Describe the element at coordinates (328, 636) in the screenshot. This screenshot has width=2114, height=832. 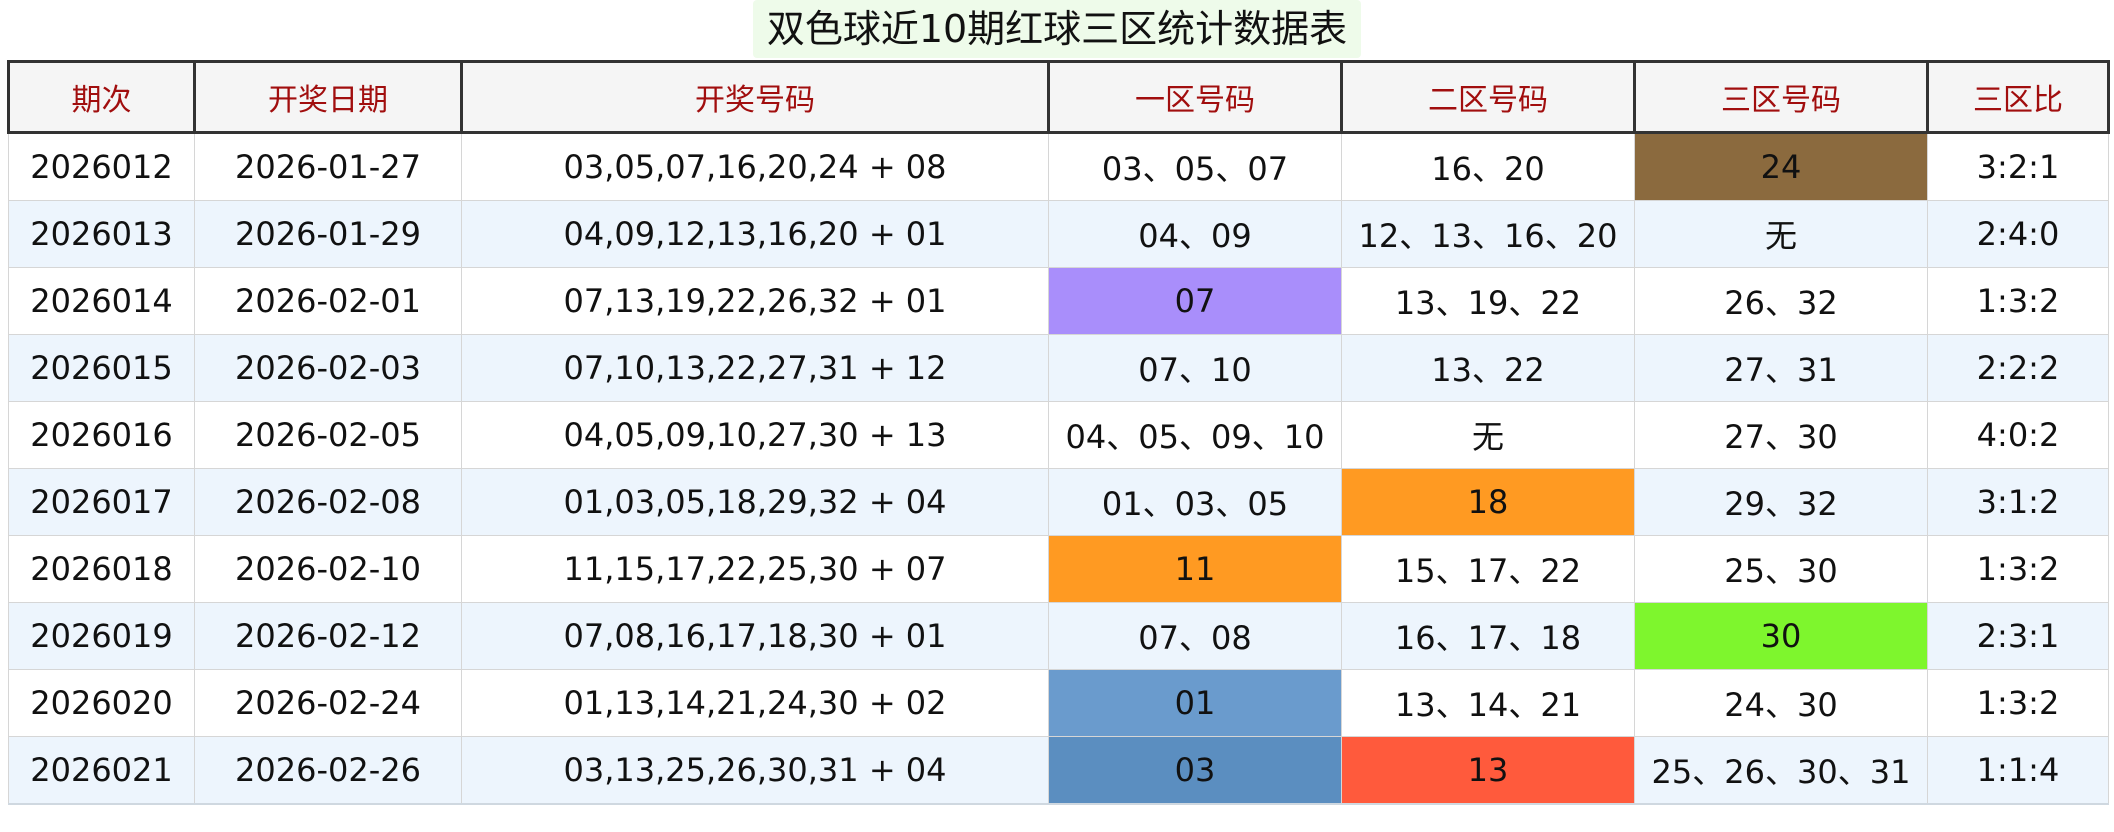
I see `cell-date: 2026-02-12` at that location.